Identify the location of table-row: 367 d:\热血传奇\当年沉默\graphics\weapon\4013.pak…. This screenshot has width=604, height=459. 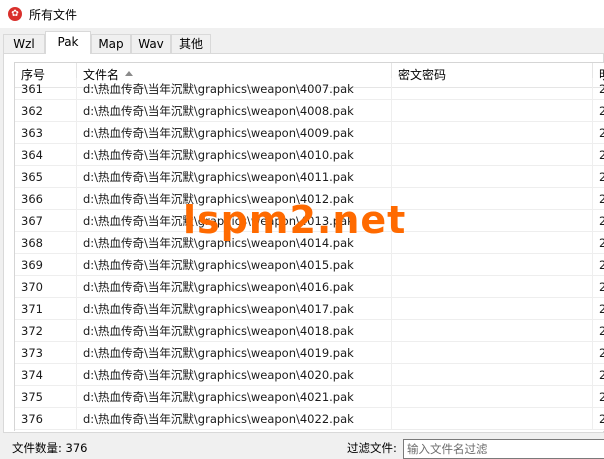
(309, 221).